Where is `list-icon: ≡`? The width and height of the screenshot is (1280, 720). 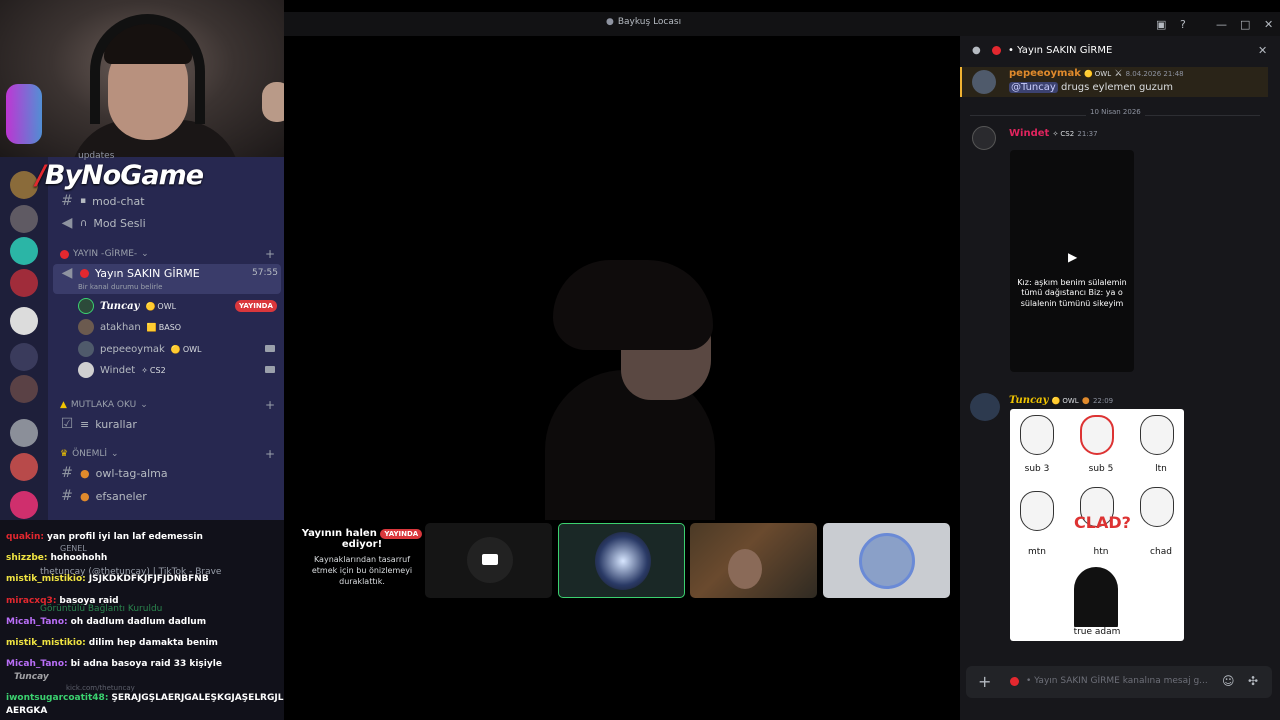 list-icon: ≡ is located at coordinates (85, 424).